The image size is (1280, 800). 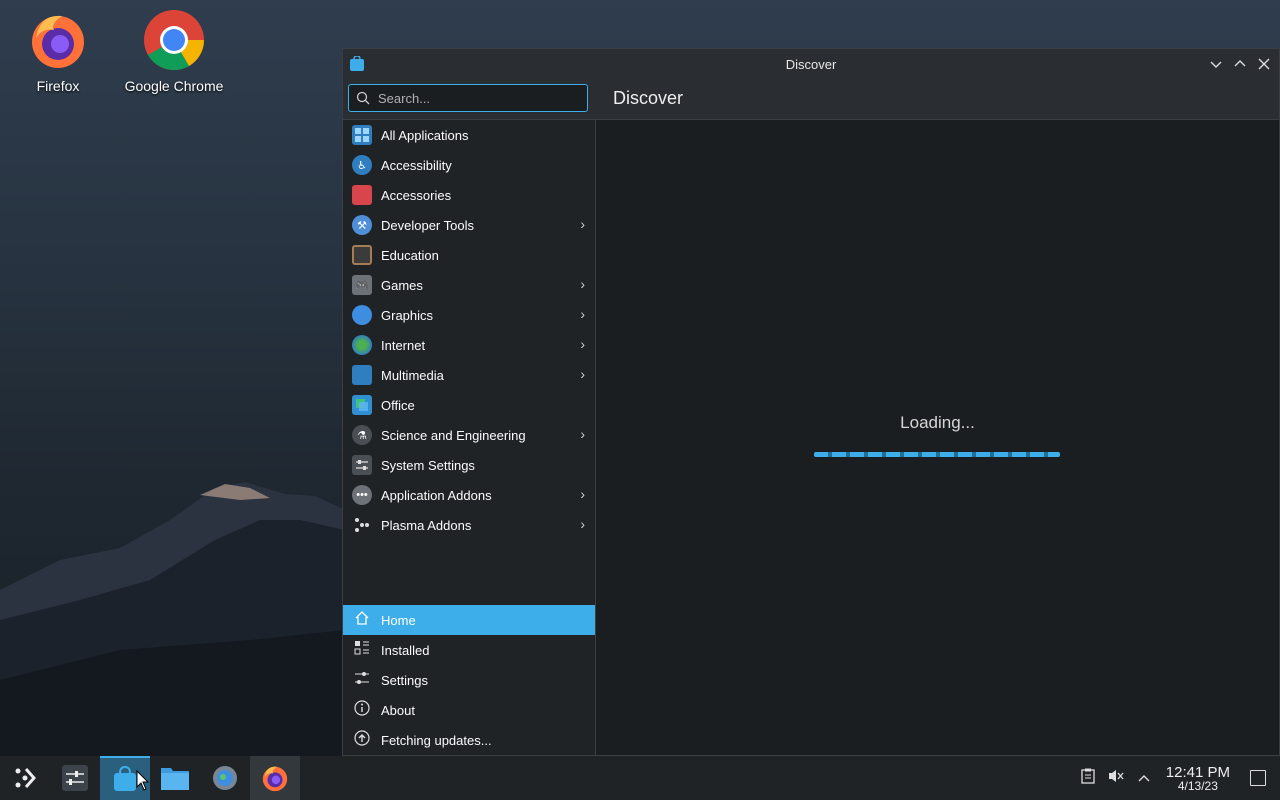 I want to click on folder-icon, so click(x=175, y=779).